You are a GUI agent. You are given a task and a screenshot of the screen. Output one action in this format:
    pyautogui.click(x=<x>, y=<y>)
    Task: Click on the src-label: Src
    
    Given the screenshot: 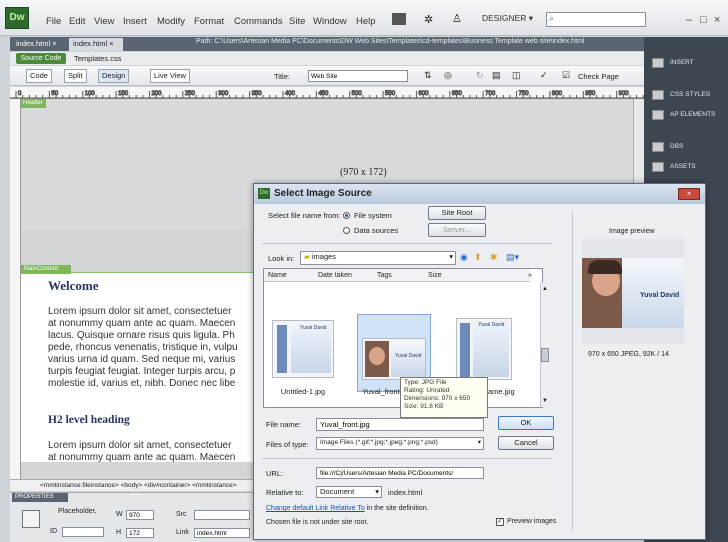 What is the action you would take?
    pyautogui.click(x=181, y=514)
    